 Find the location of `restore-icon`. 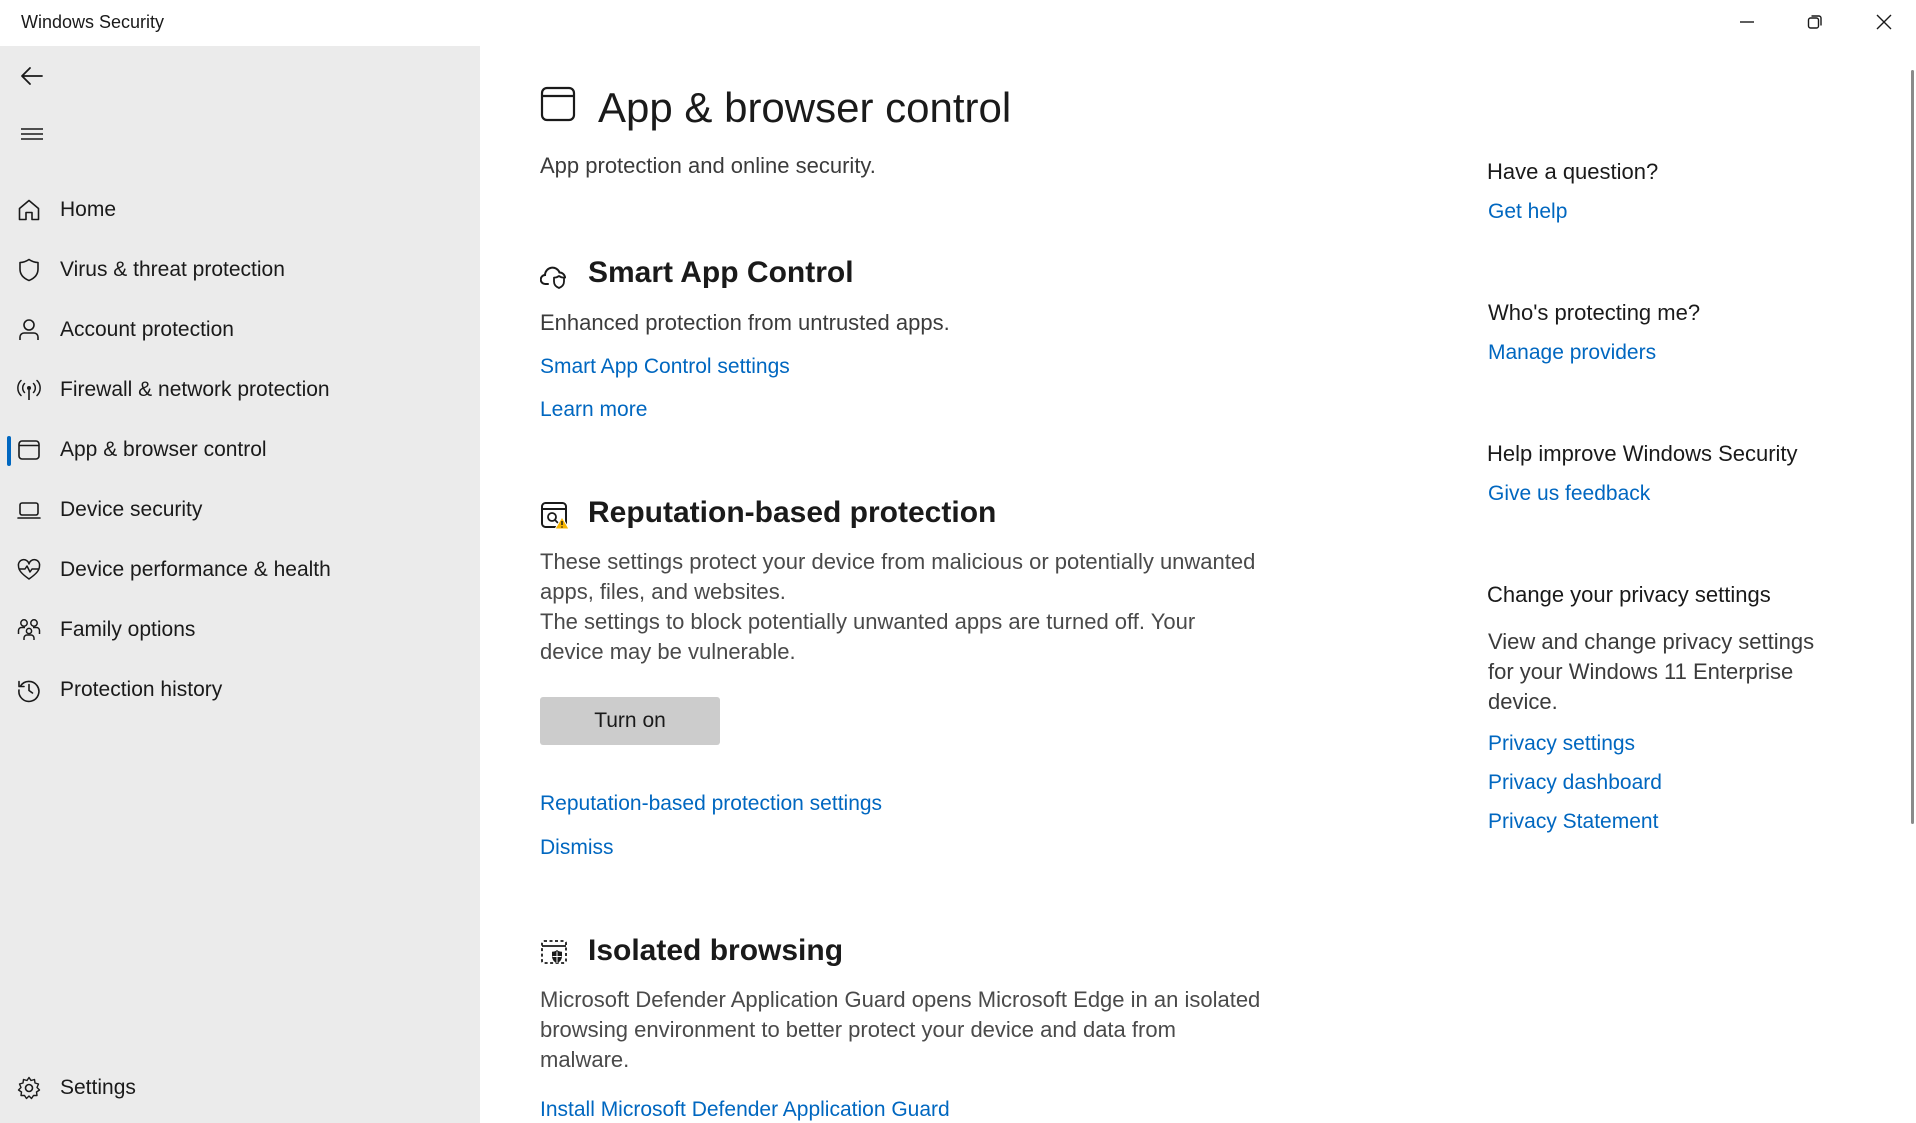

restore-icon is located at coordinates (1814, 22).